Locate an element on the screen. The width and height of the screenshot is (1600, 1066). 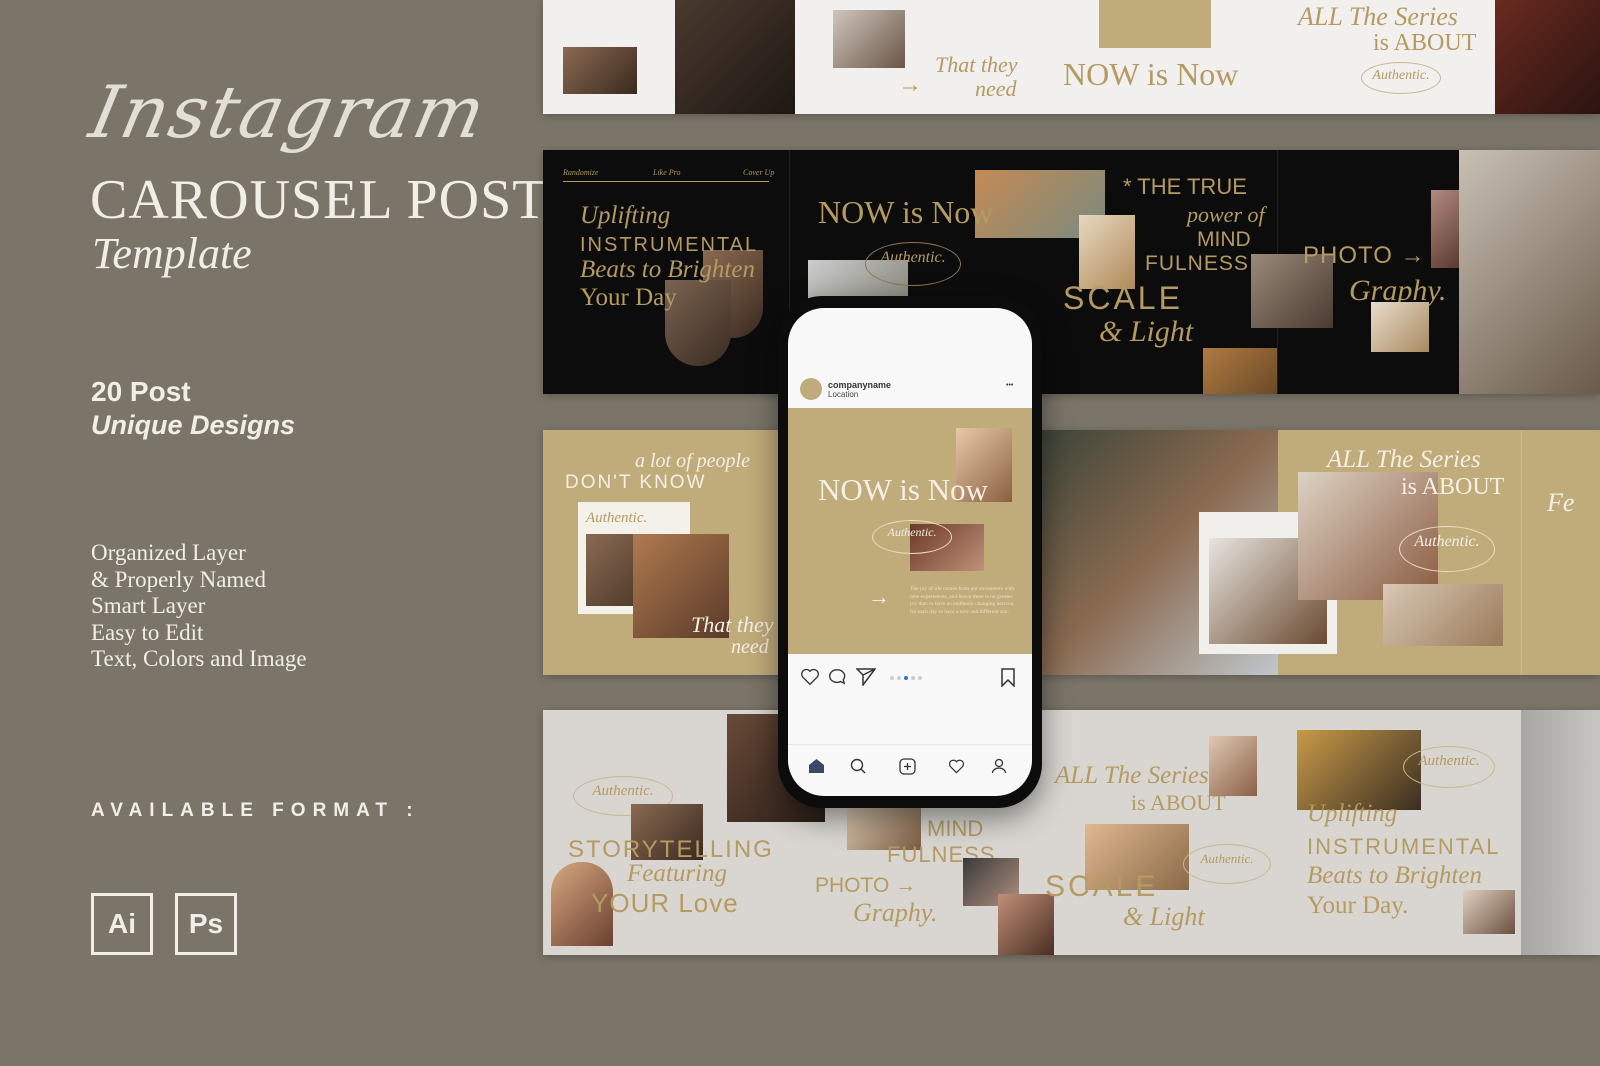
home-icon is located at coordinates (816, 766).